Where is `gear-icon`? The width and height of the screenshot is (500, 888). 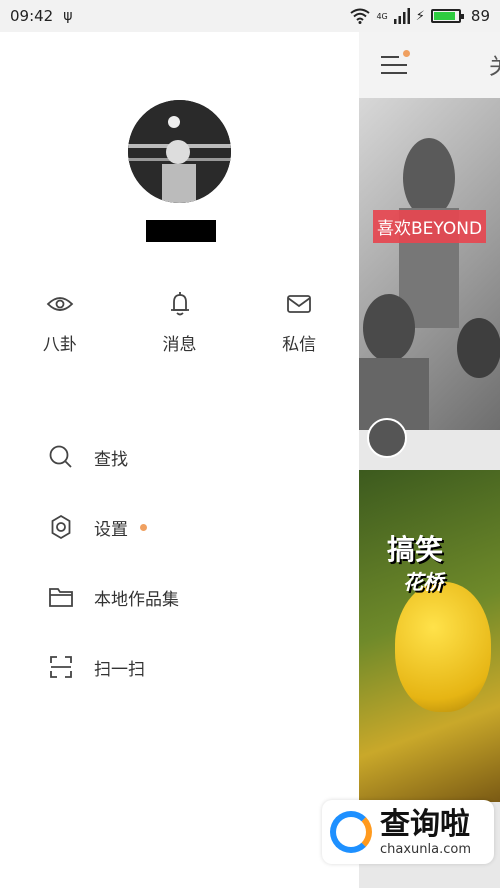 gear-icon is located at coordinates (61, 527).